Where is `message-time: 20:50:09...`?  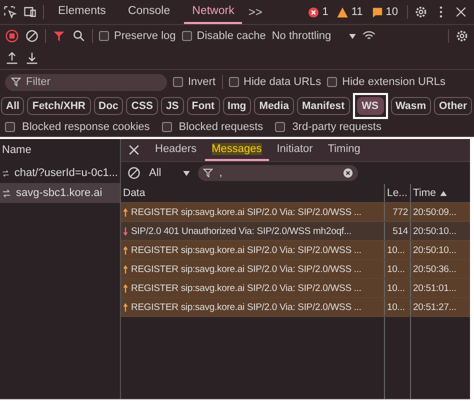
message-time: 20:50:09... is located at coordinates (435, 213).